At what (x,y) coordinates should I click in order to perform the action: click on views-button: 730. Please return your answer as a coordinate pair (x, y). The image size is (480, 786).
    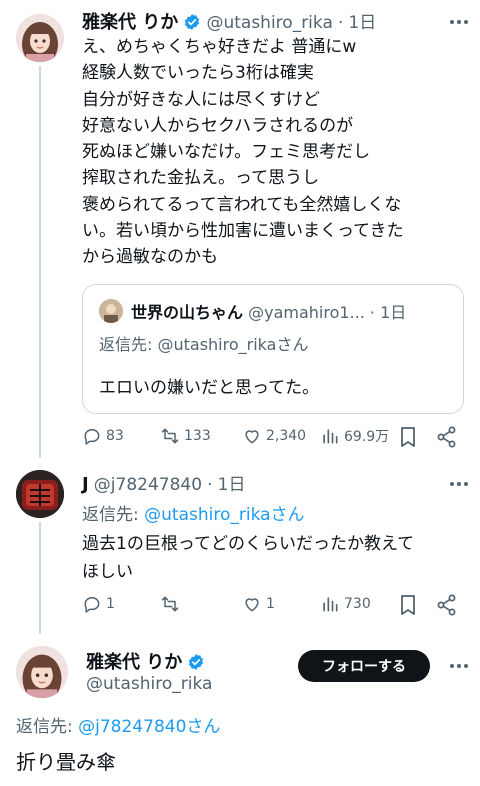
    Looking at the image, I should click on (345, 604).